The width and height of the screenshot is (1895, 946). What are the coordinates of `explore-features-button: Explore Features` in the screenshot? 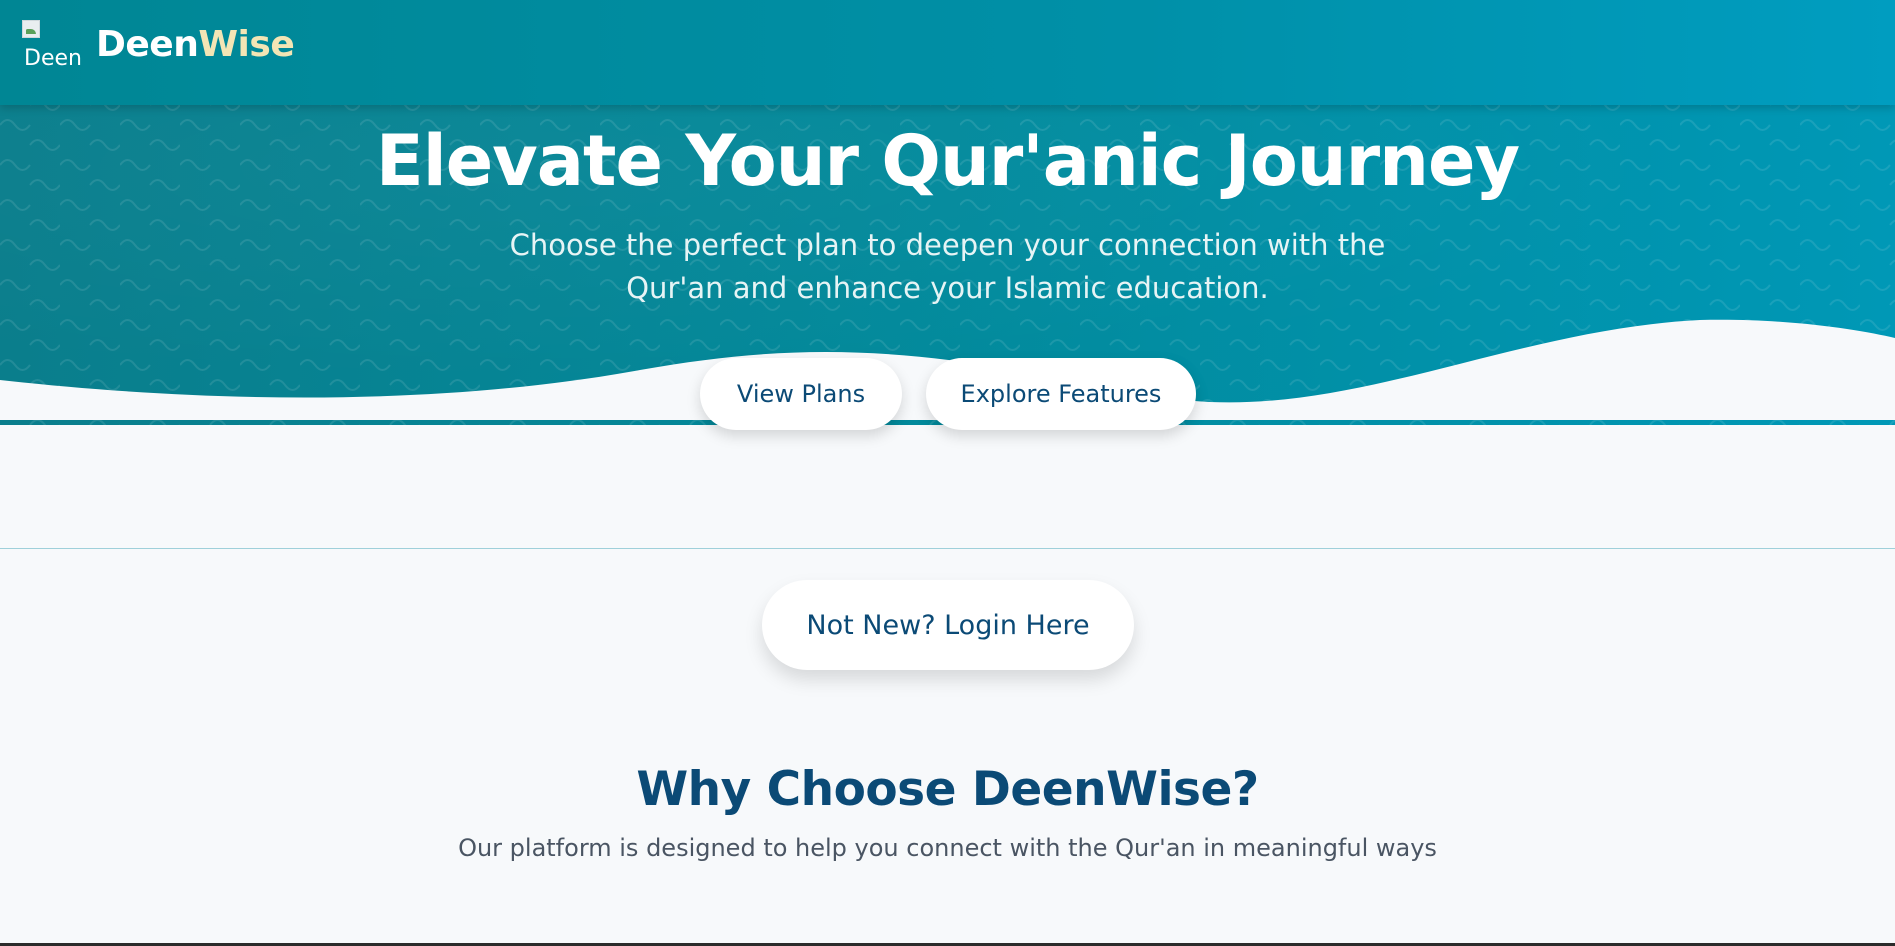 It's located at (1061, 394).